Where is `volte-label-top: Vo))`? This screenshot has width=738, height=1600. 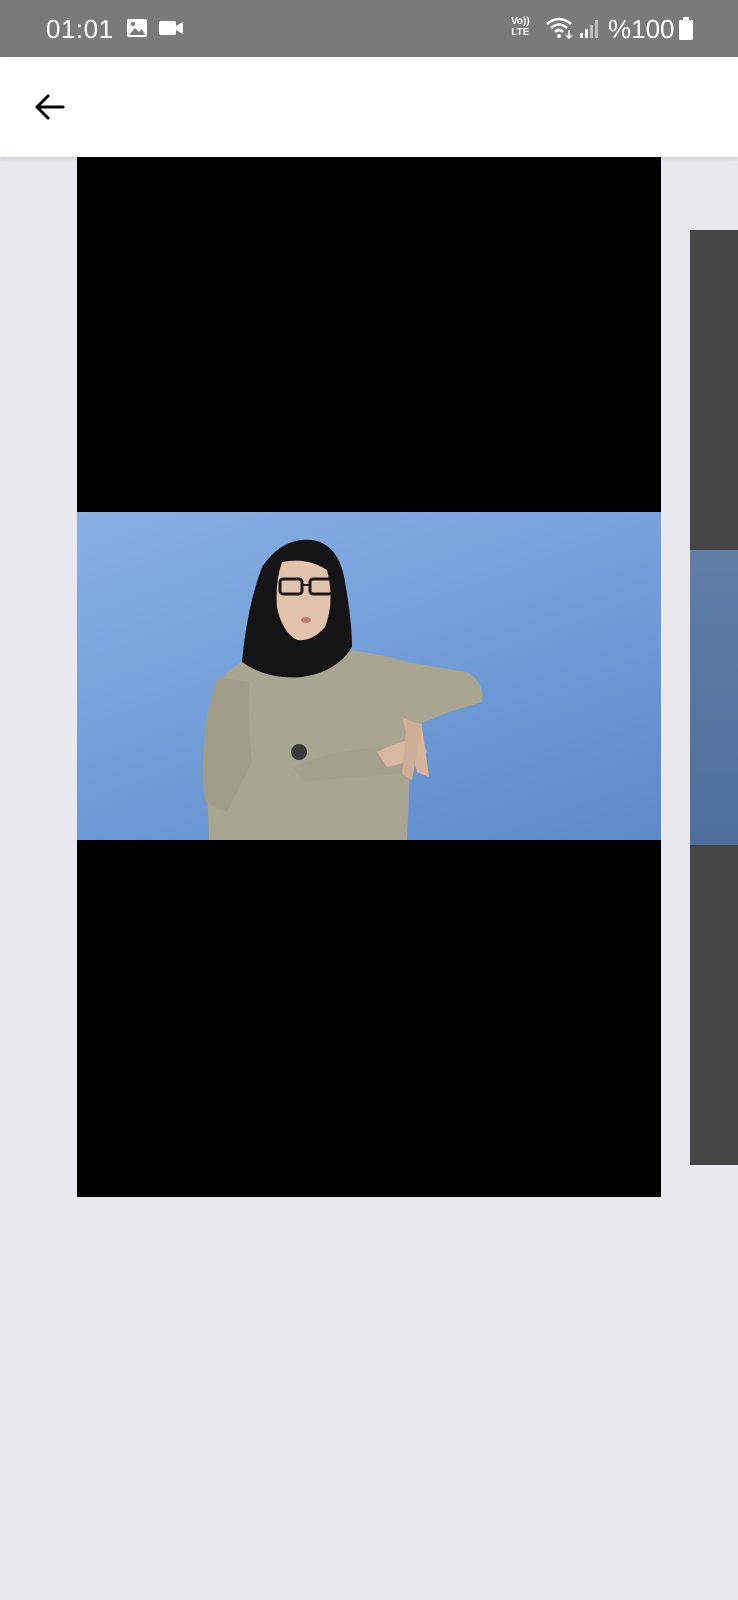
volte-label-top: Vo)) is located at coordinates (520, 21).